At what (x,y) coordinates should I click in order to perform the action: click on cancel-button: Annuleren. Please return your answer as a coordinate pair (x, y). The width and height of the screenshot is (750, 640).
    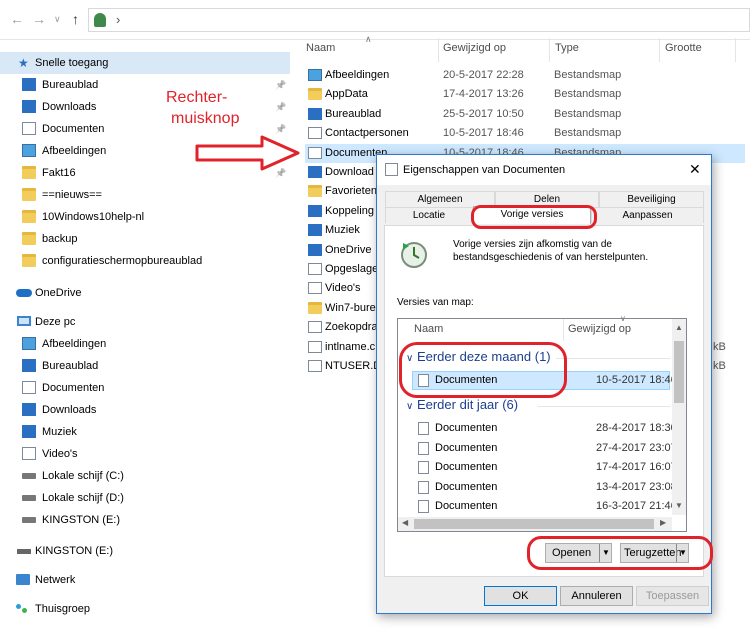
    Looking at the image, I should click on (596, 596).